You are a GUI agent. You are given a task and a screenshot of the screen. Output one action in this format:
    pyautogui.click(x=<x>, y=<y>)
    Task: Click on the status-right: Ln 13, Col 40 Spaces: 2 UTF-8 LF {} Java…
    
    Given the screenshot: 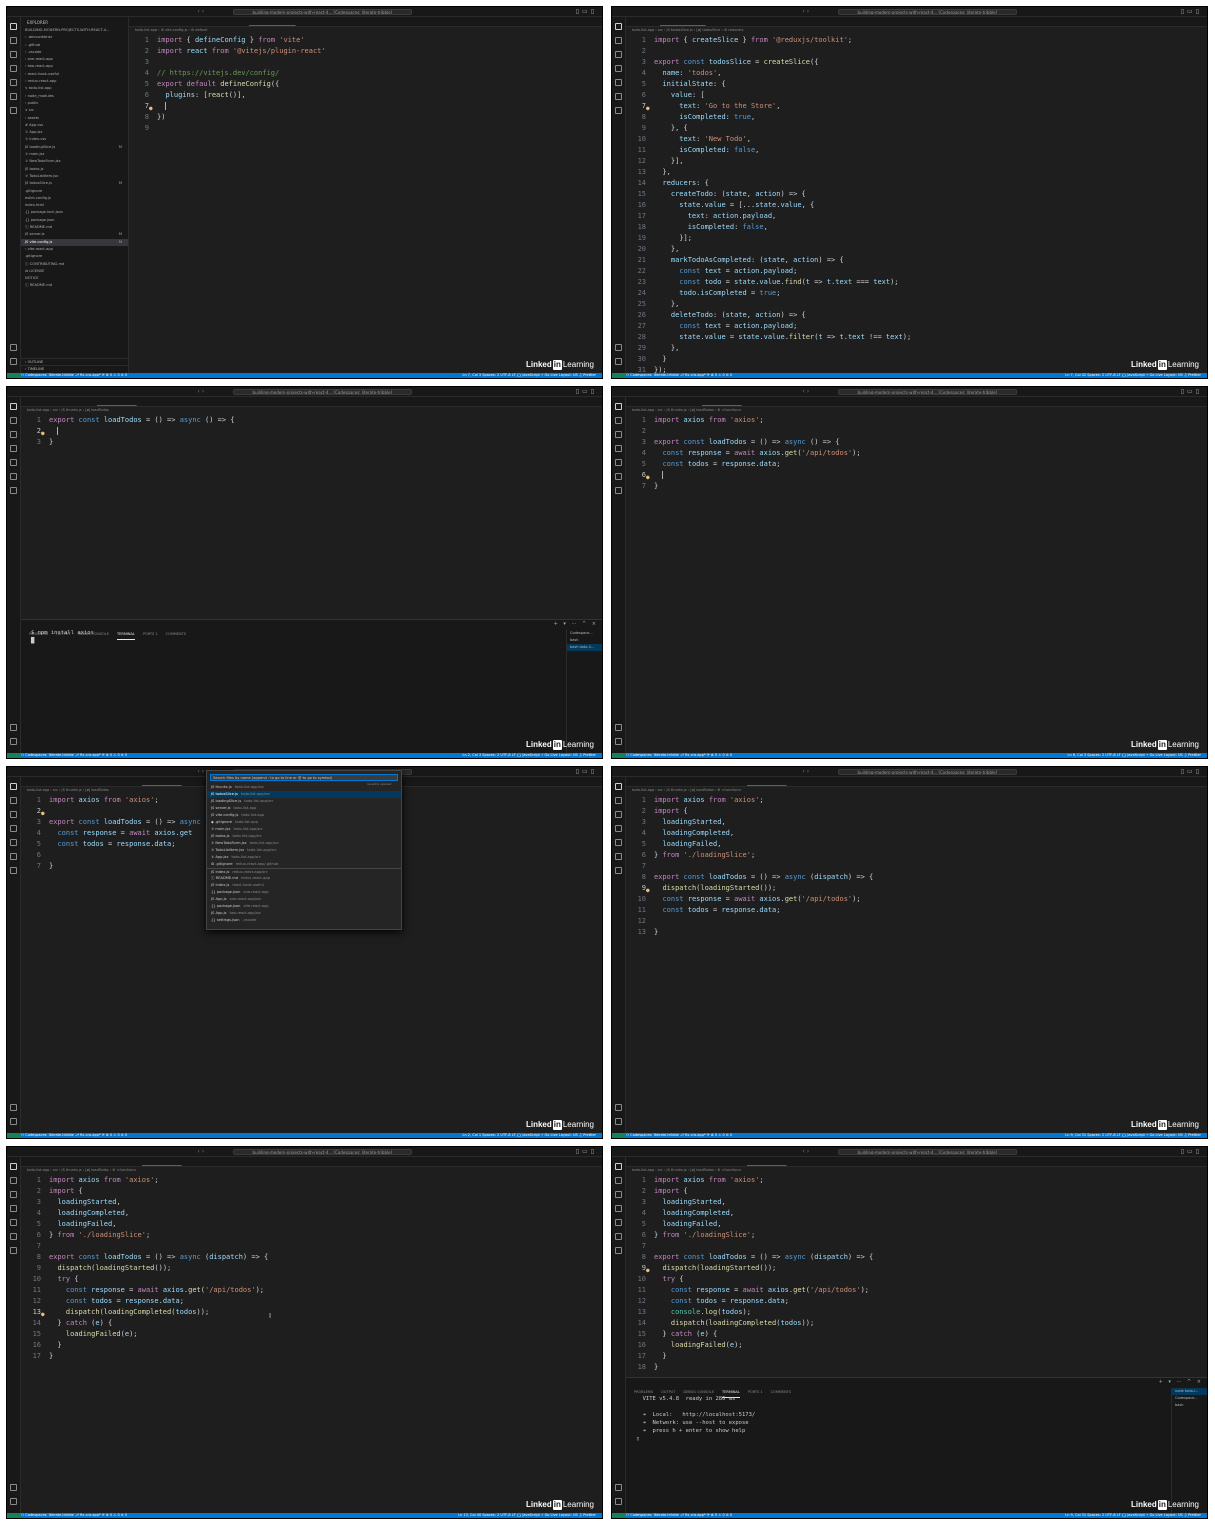 What is the action you would take?
    pyautogui.click(x=527, y=1515)
    